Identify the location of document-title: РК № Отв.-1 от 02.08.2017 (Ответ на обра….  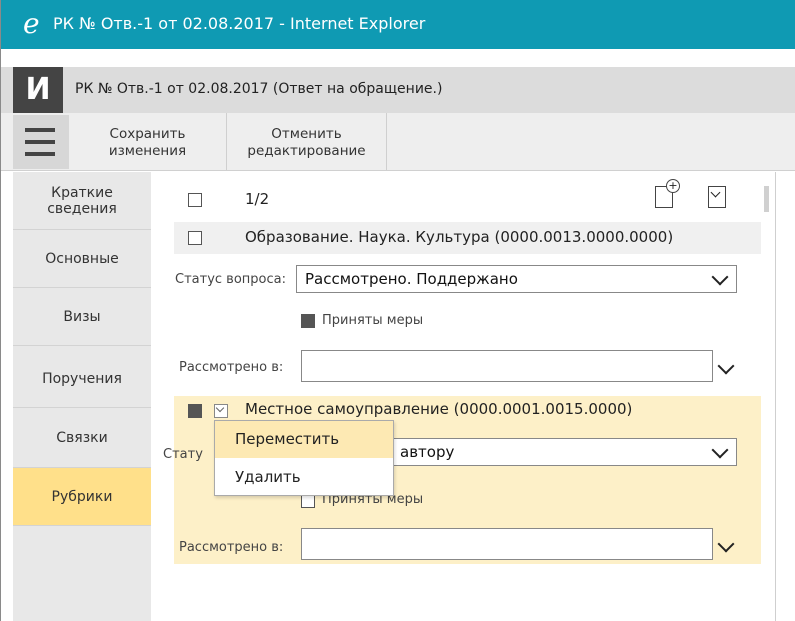
(259, 89).